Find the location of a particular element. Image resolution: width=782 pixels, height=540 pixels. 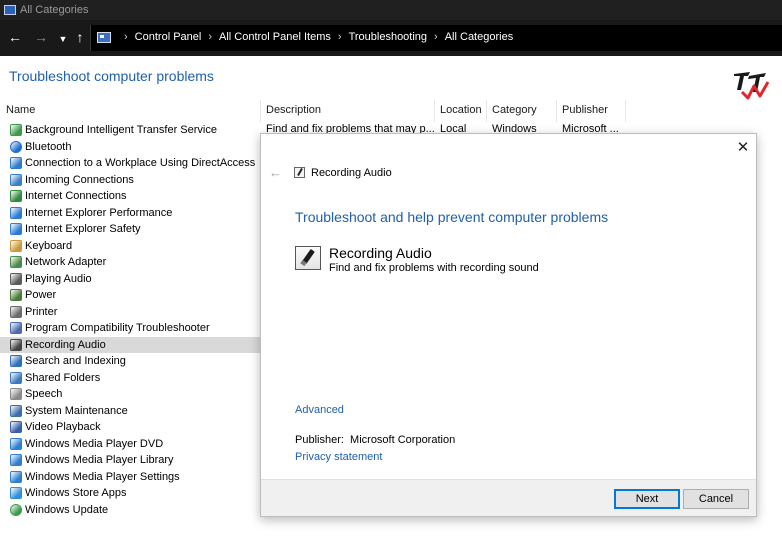

list-item-label: Search and Indexing is located at coordinates (75, 361).